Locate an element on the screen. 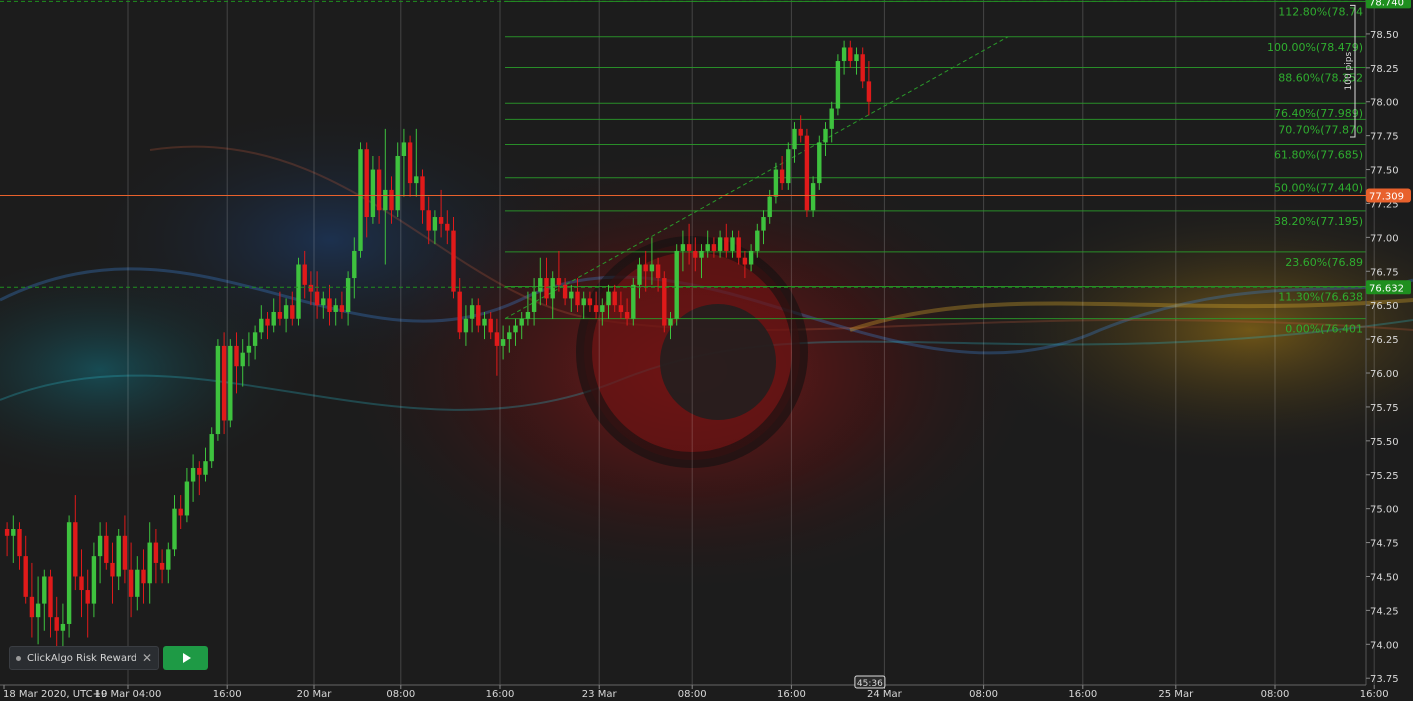 Image resolution: width=1413 pixels, height=701 pixels. run-bot-button is located at coordinates (185, 658).